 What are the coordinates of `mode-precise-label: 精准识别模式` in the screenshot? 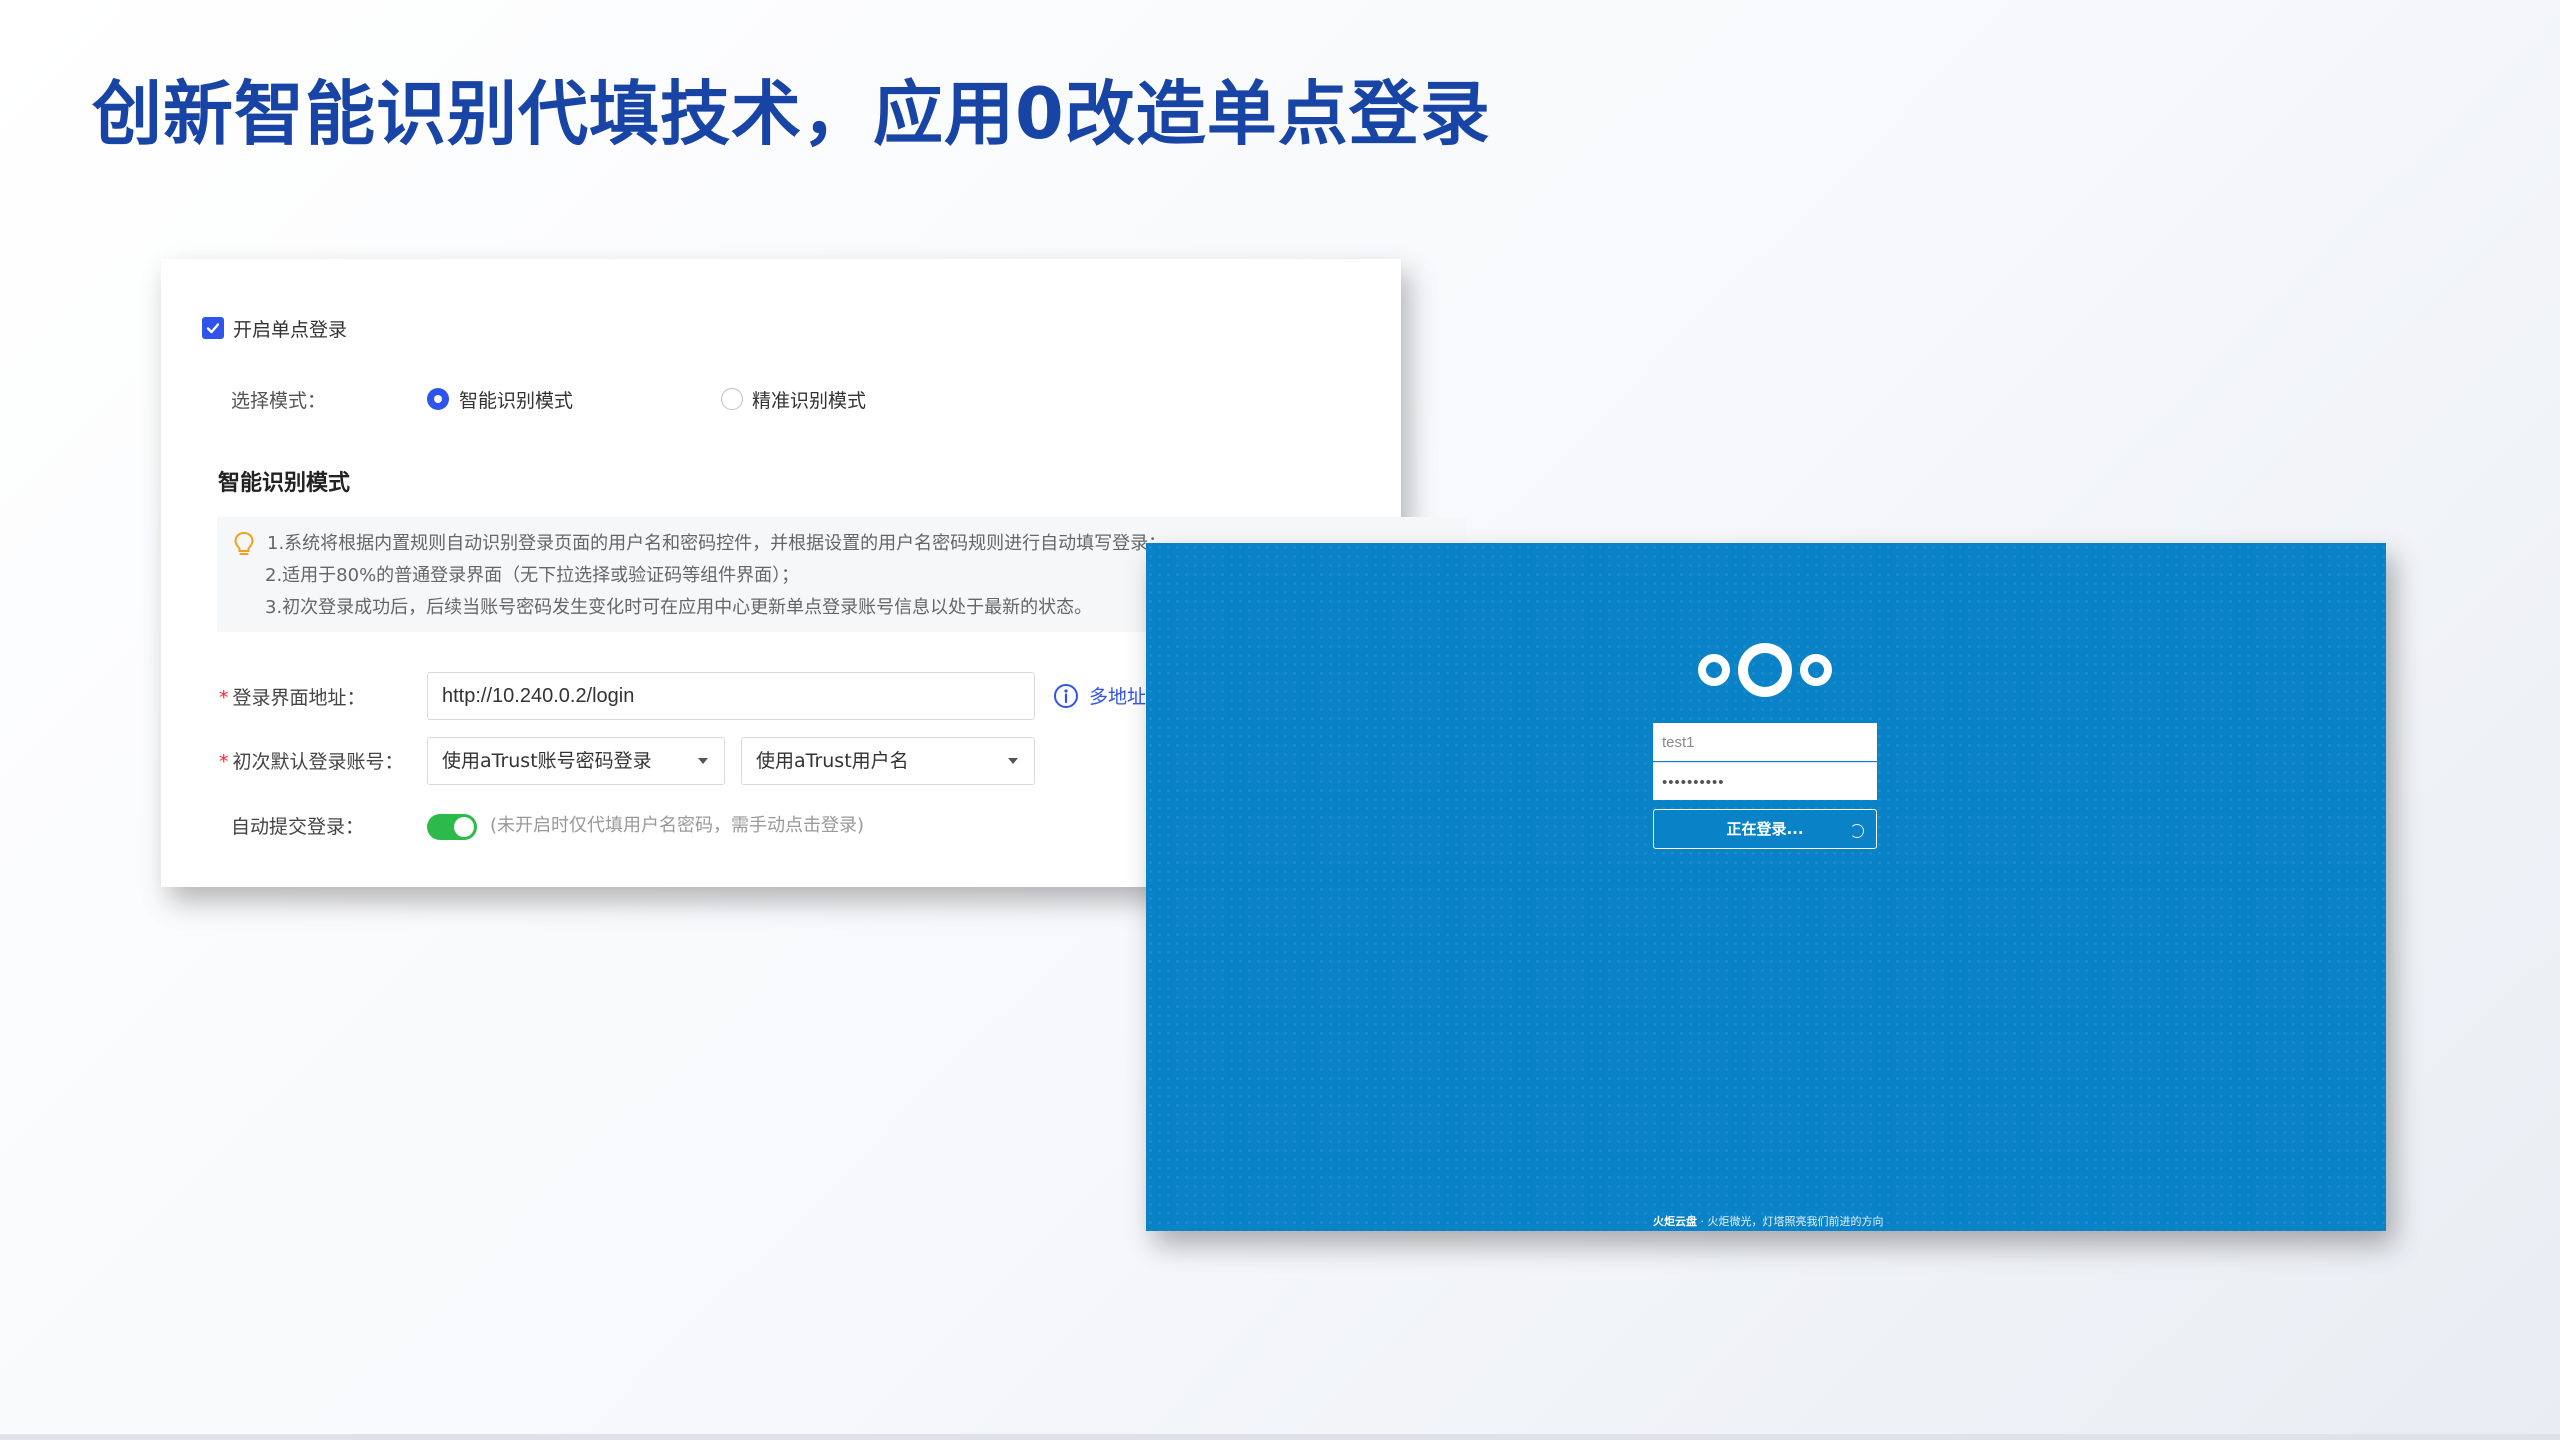 It's located at (809, 399).